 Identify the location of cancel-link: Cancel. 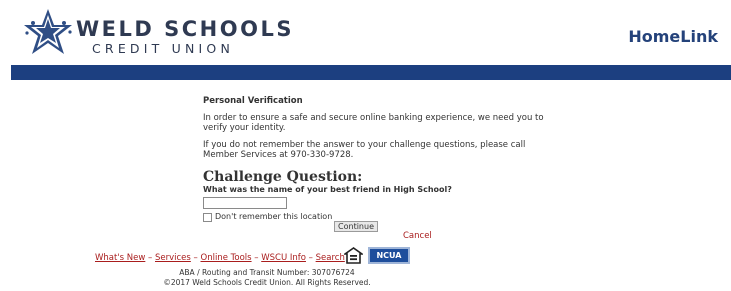
(417, 236).